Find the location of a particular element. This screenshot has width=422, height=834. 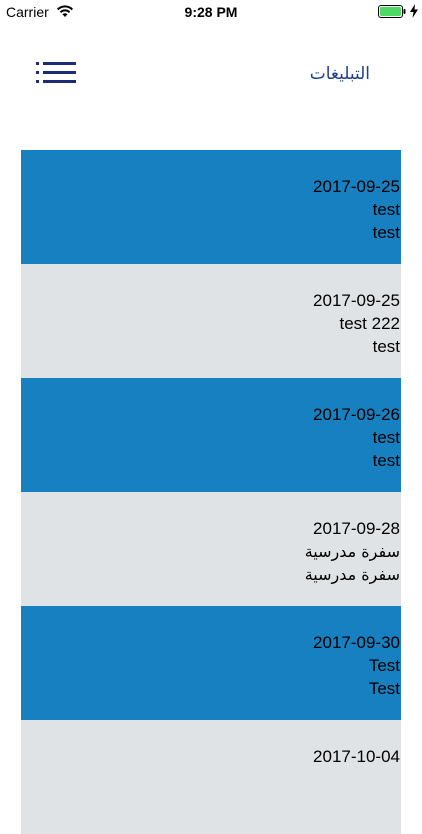

notification-date: 2017-09-28 is located at coordinates (356, 528).